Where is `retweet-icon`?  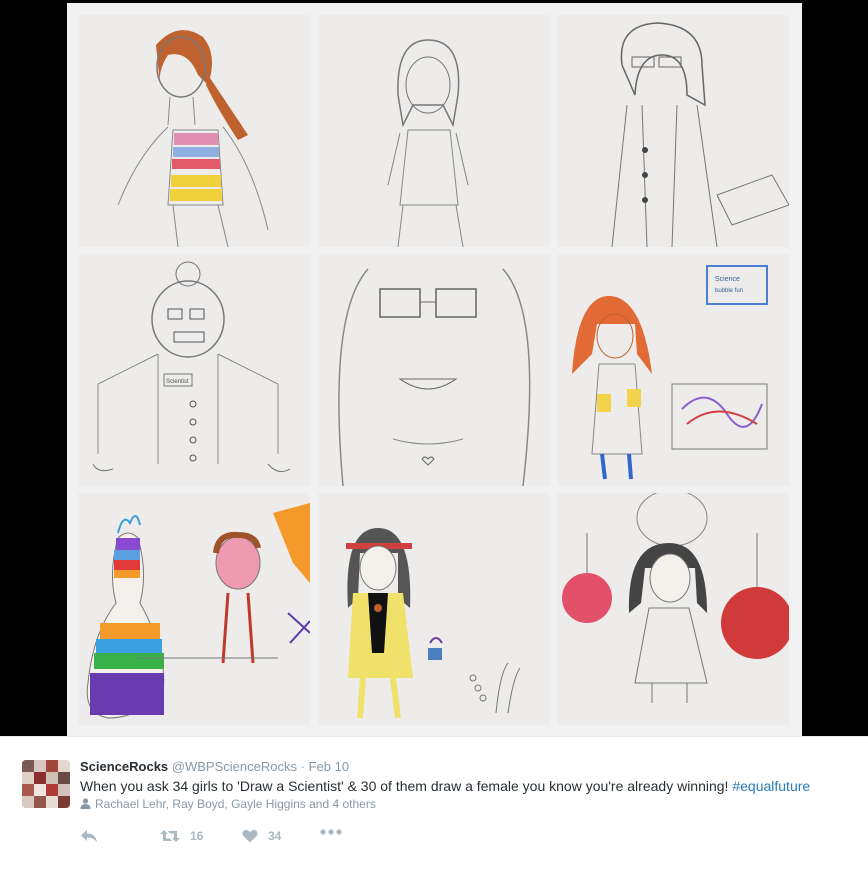
retweet-icon is located at coordinates (170, 836).